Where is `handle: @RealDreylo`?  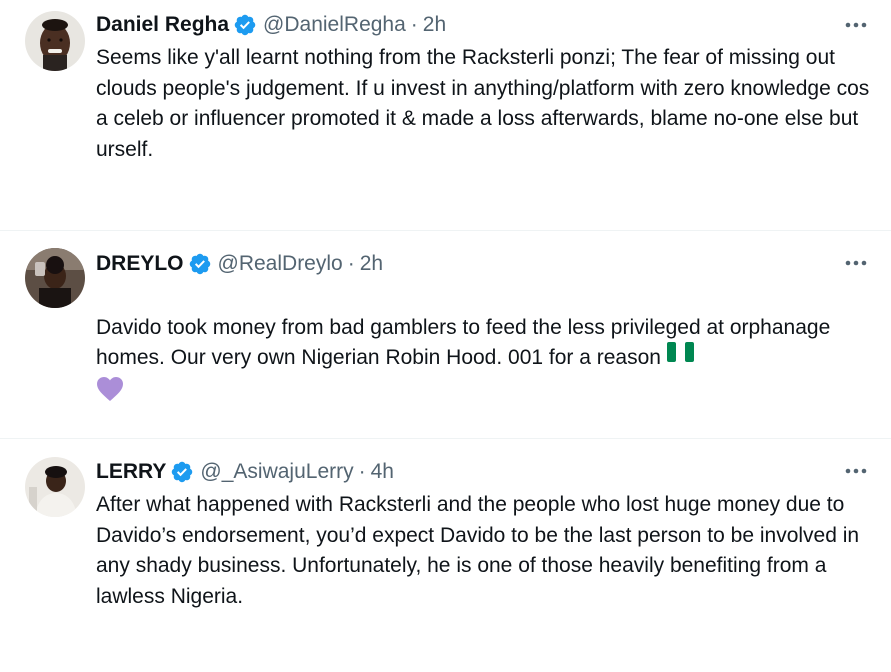
handle: @RealDreylo is located at coordinates (280, 264).